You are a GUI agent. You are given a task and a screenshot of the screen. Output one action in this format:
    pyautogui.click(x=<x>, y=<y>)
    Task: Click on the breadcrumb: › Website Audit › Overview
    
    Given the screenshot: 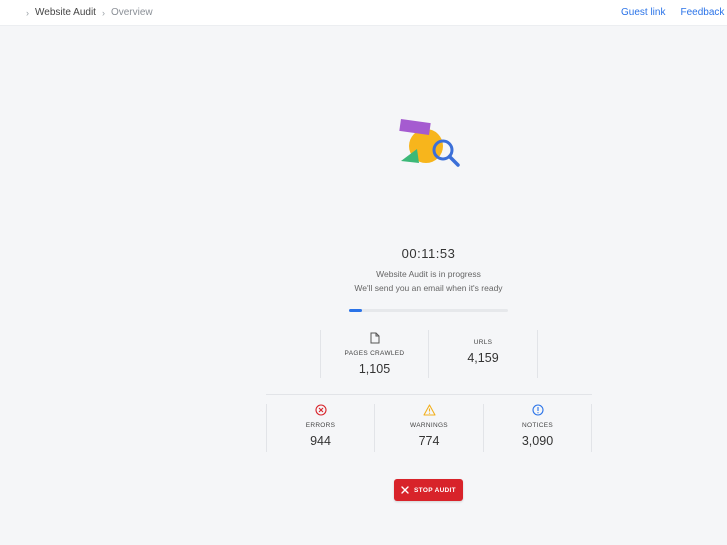 What is the action you would take?
    pyautogui.click(x=89, y=12)
    